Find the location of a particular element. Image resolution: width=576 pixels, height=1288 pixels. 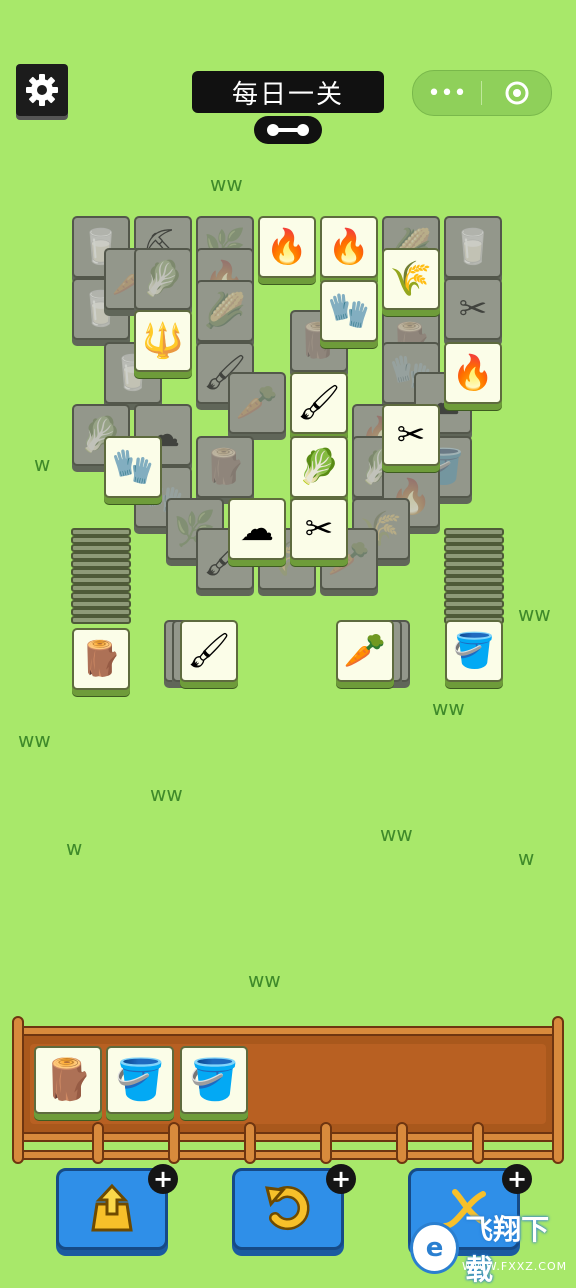

miniprogram-capsule: ••• is located at coordinates (482, 93).